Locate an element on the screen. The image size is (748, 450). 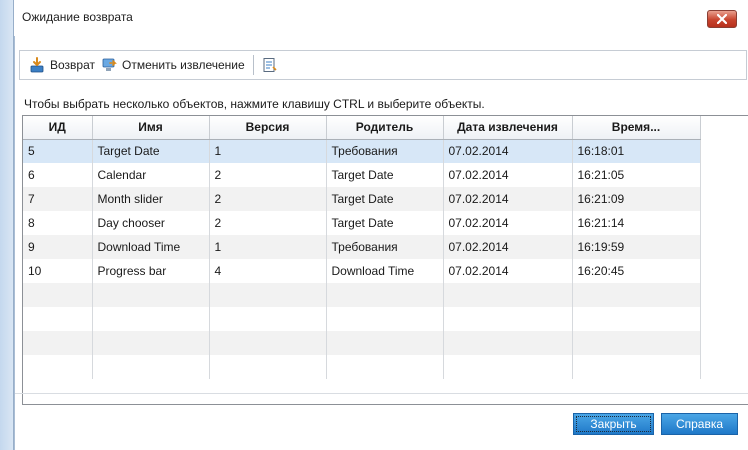
checkin-label: Возврат is located at coordinates (72, 65).